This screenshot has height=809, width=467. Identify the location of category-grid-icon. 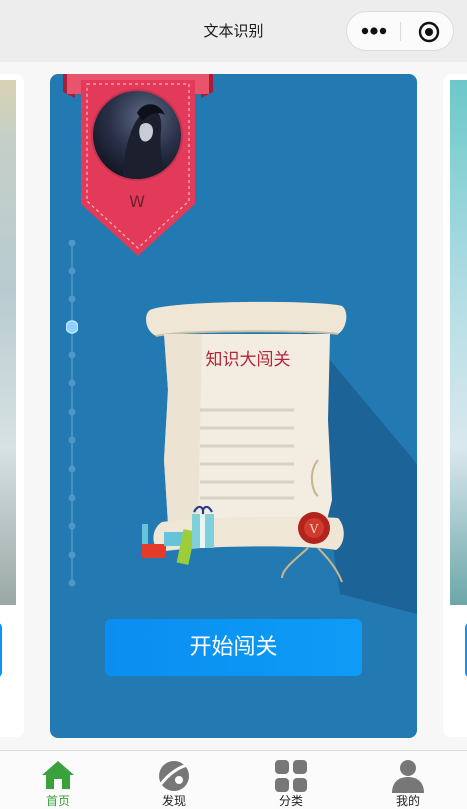
(291, 776).